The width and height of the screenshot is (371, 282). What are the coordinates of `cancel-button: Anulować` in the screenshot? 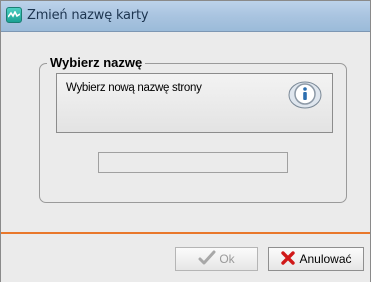 It's located at (316, 259).